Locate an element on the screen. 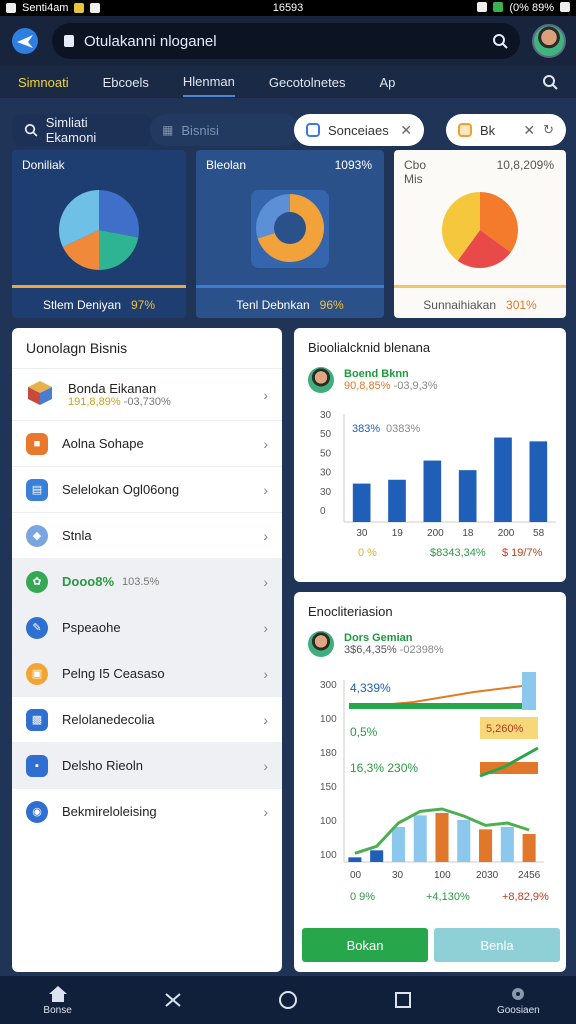 This screenshot has width=576, height=1024. tab-ebcoels: Ebcoels is located at coordinates (126, 82).